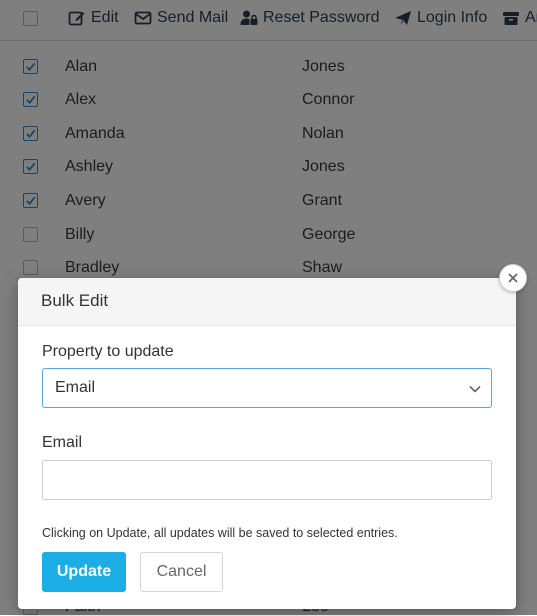  I want to click on chevron-down-icon, so click(475, 391).